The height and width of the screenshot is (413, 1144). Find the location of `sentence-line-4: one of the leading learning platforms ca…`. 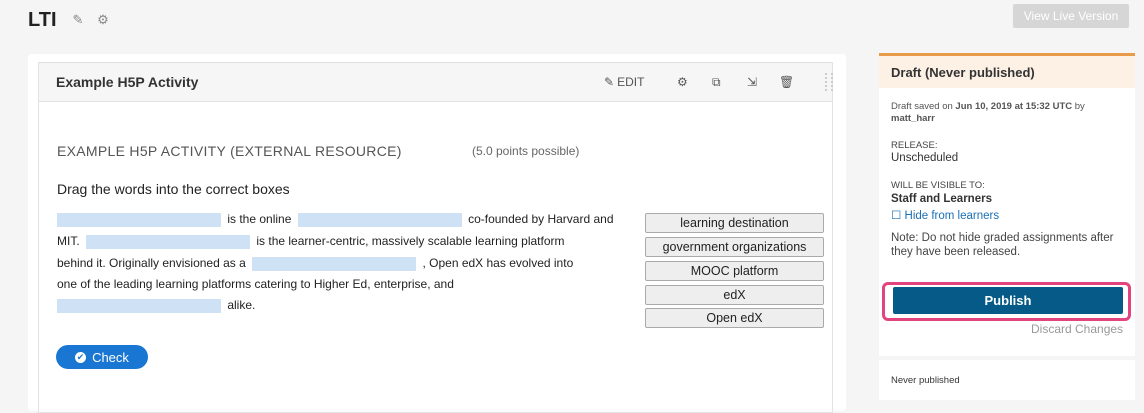

sentence-line-4: one of the leading learning platforms ca… is located at coordinates (255, 284).